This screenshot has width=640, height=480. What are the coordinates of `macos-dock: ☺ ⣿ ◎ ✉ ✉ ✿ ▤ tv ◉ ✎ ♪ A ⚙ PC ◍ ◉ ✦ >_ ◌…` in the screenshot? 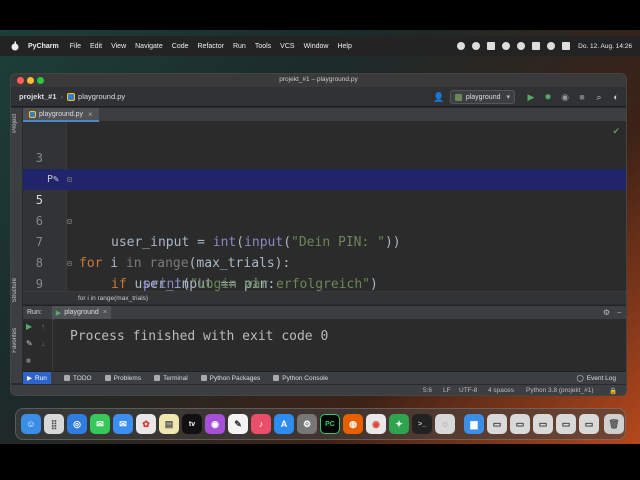 It's located at (320, 424).